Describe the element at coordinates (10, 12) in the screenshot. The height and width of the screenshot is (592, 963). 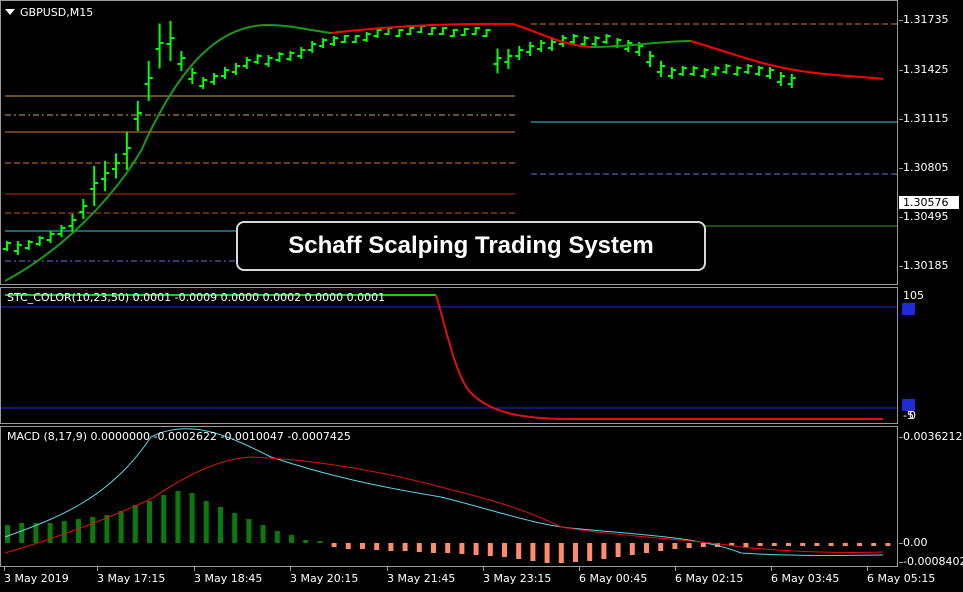
I see `dropdown-triangle-icon` at that location.